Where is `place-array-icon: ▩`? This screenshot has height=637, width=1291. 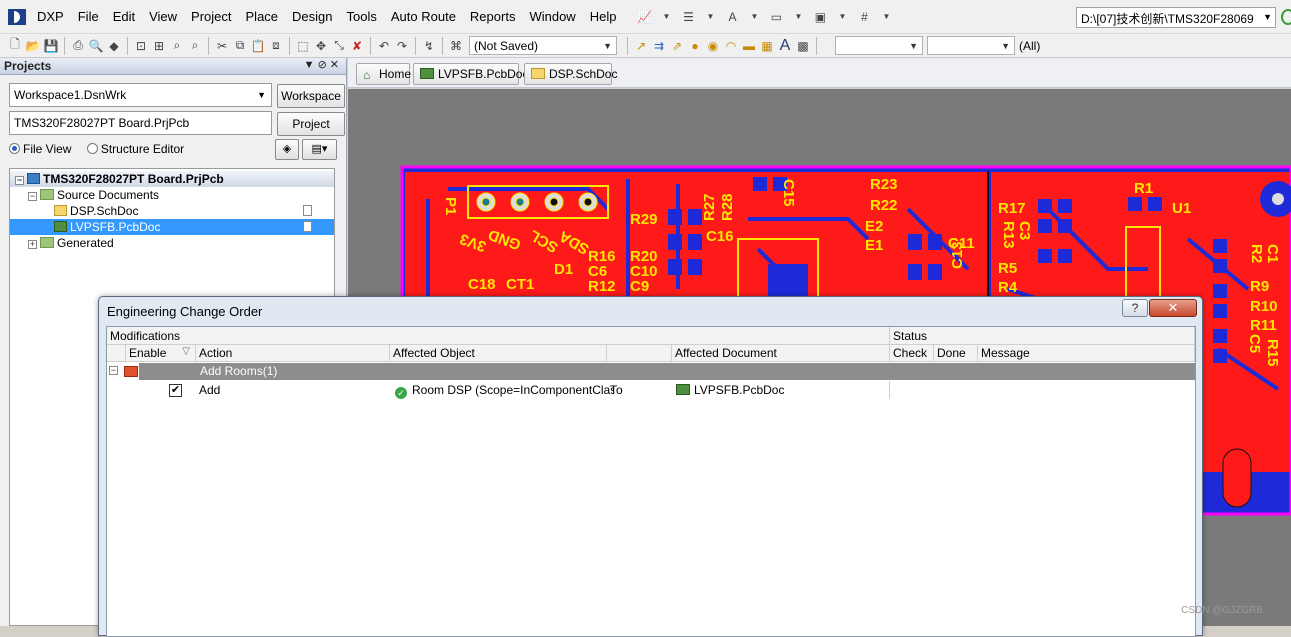
place-array-icon: ▩ is located at coordinates (803, 46).